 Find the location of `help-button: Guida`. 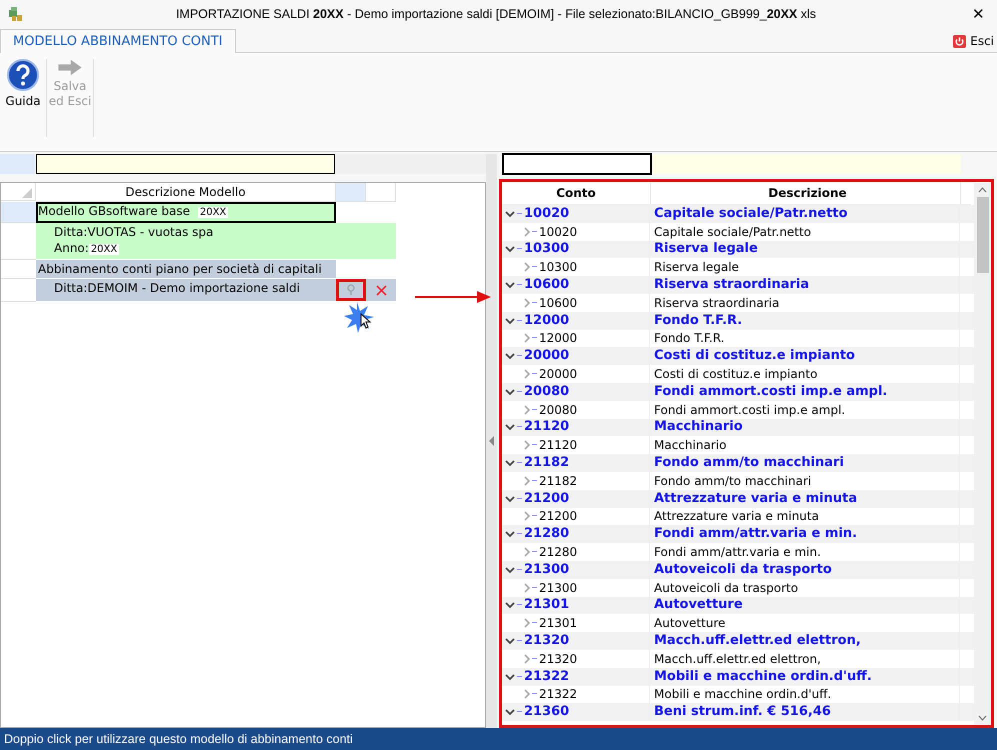

help-button: Guida is located at coordinates (23, 84).